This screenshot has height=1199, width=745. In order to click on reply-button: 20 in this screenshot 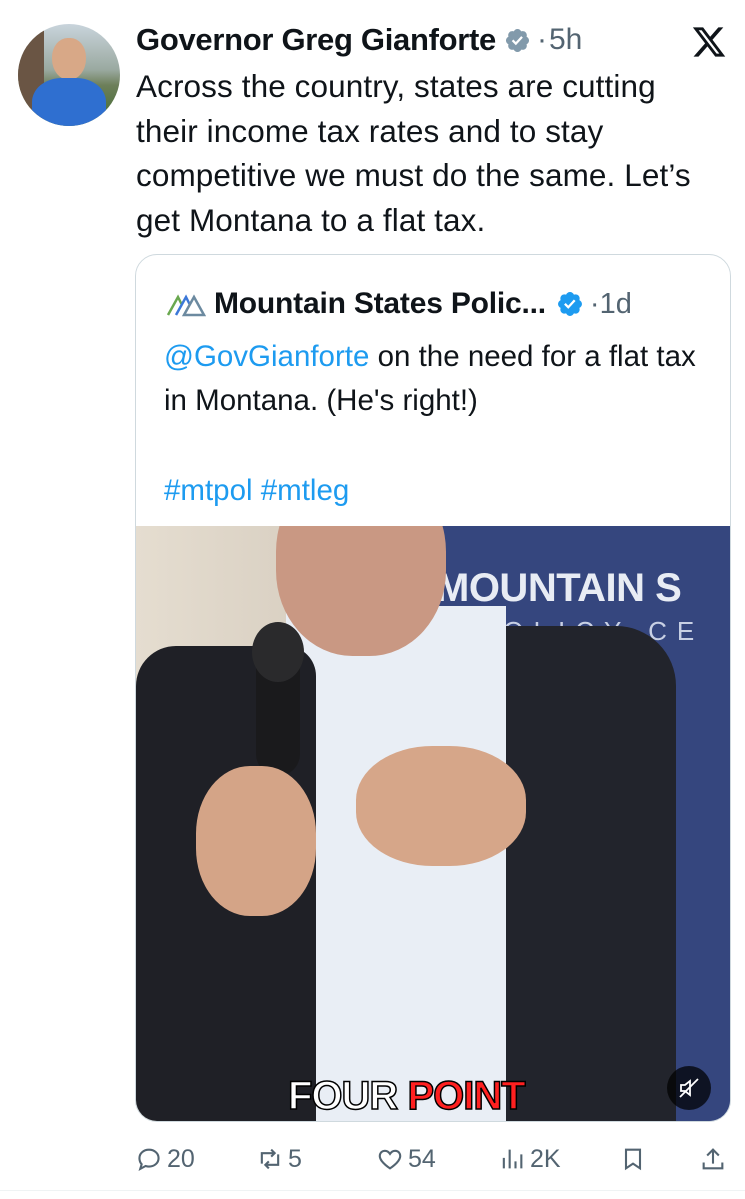, I will do `click(165, 1159)`.